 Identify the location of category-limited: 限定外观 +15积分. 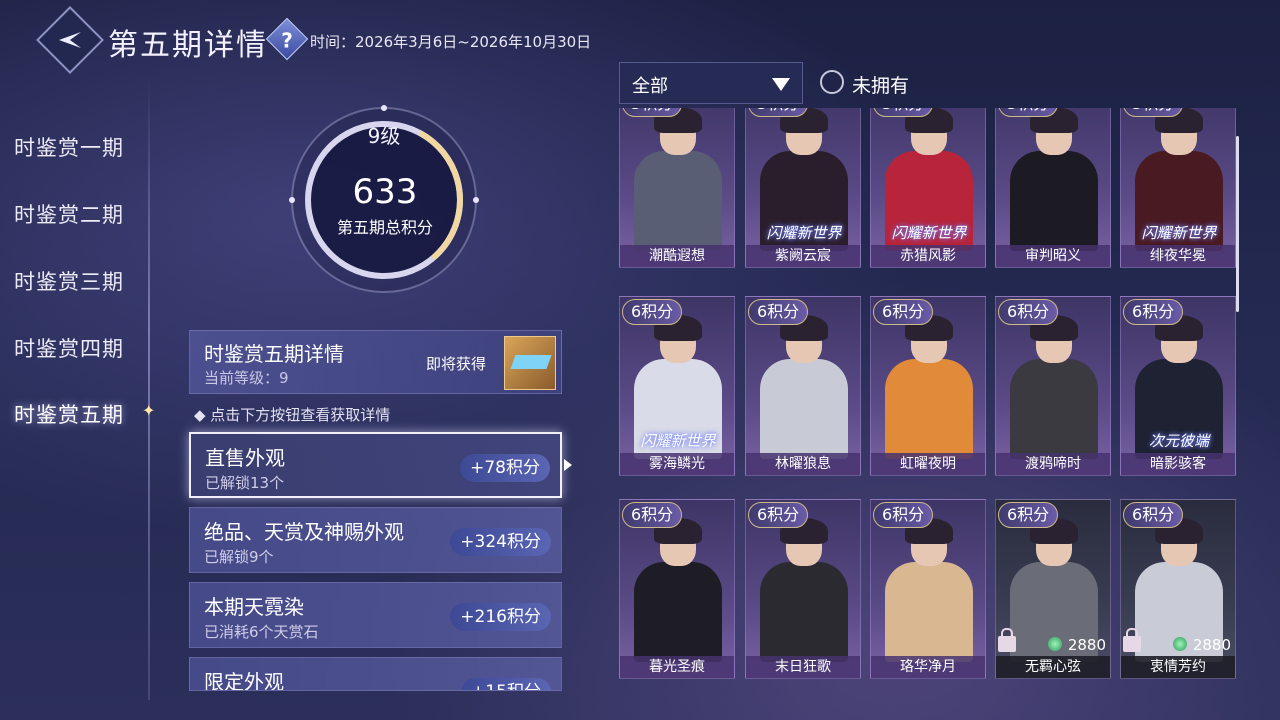
(375, 674).